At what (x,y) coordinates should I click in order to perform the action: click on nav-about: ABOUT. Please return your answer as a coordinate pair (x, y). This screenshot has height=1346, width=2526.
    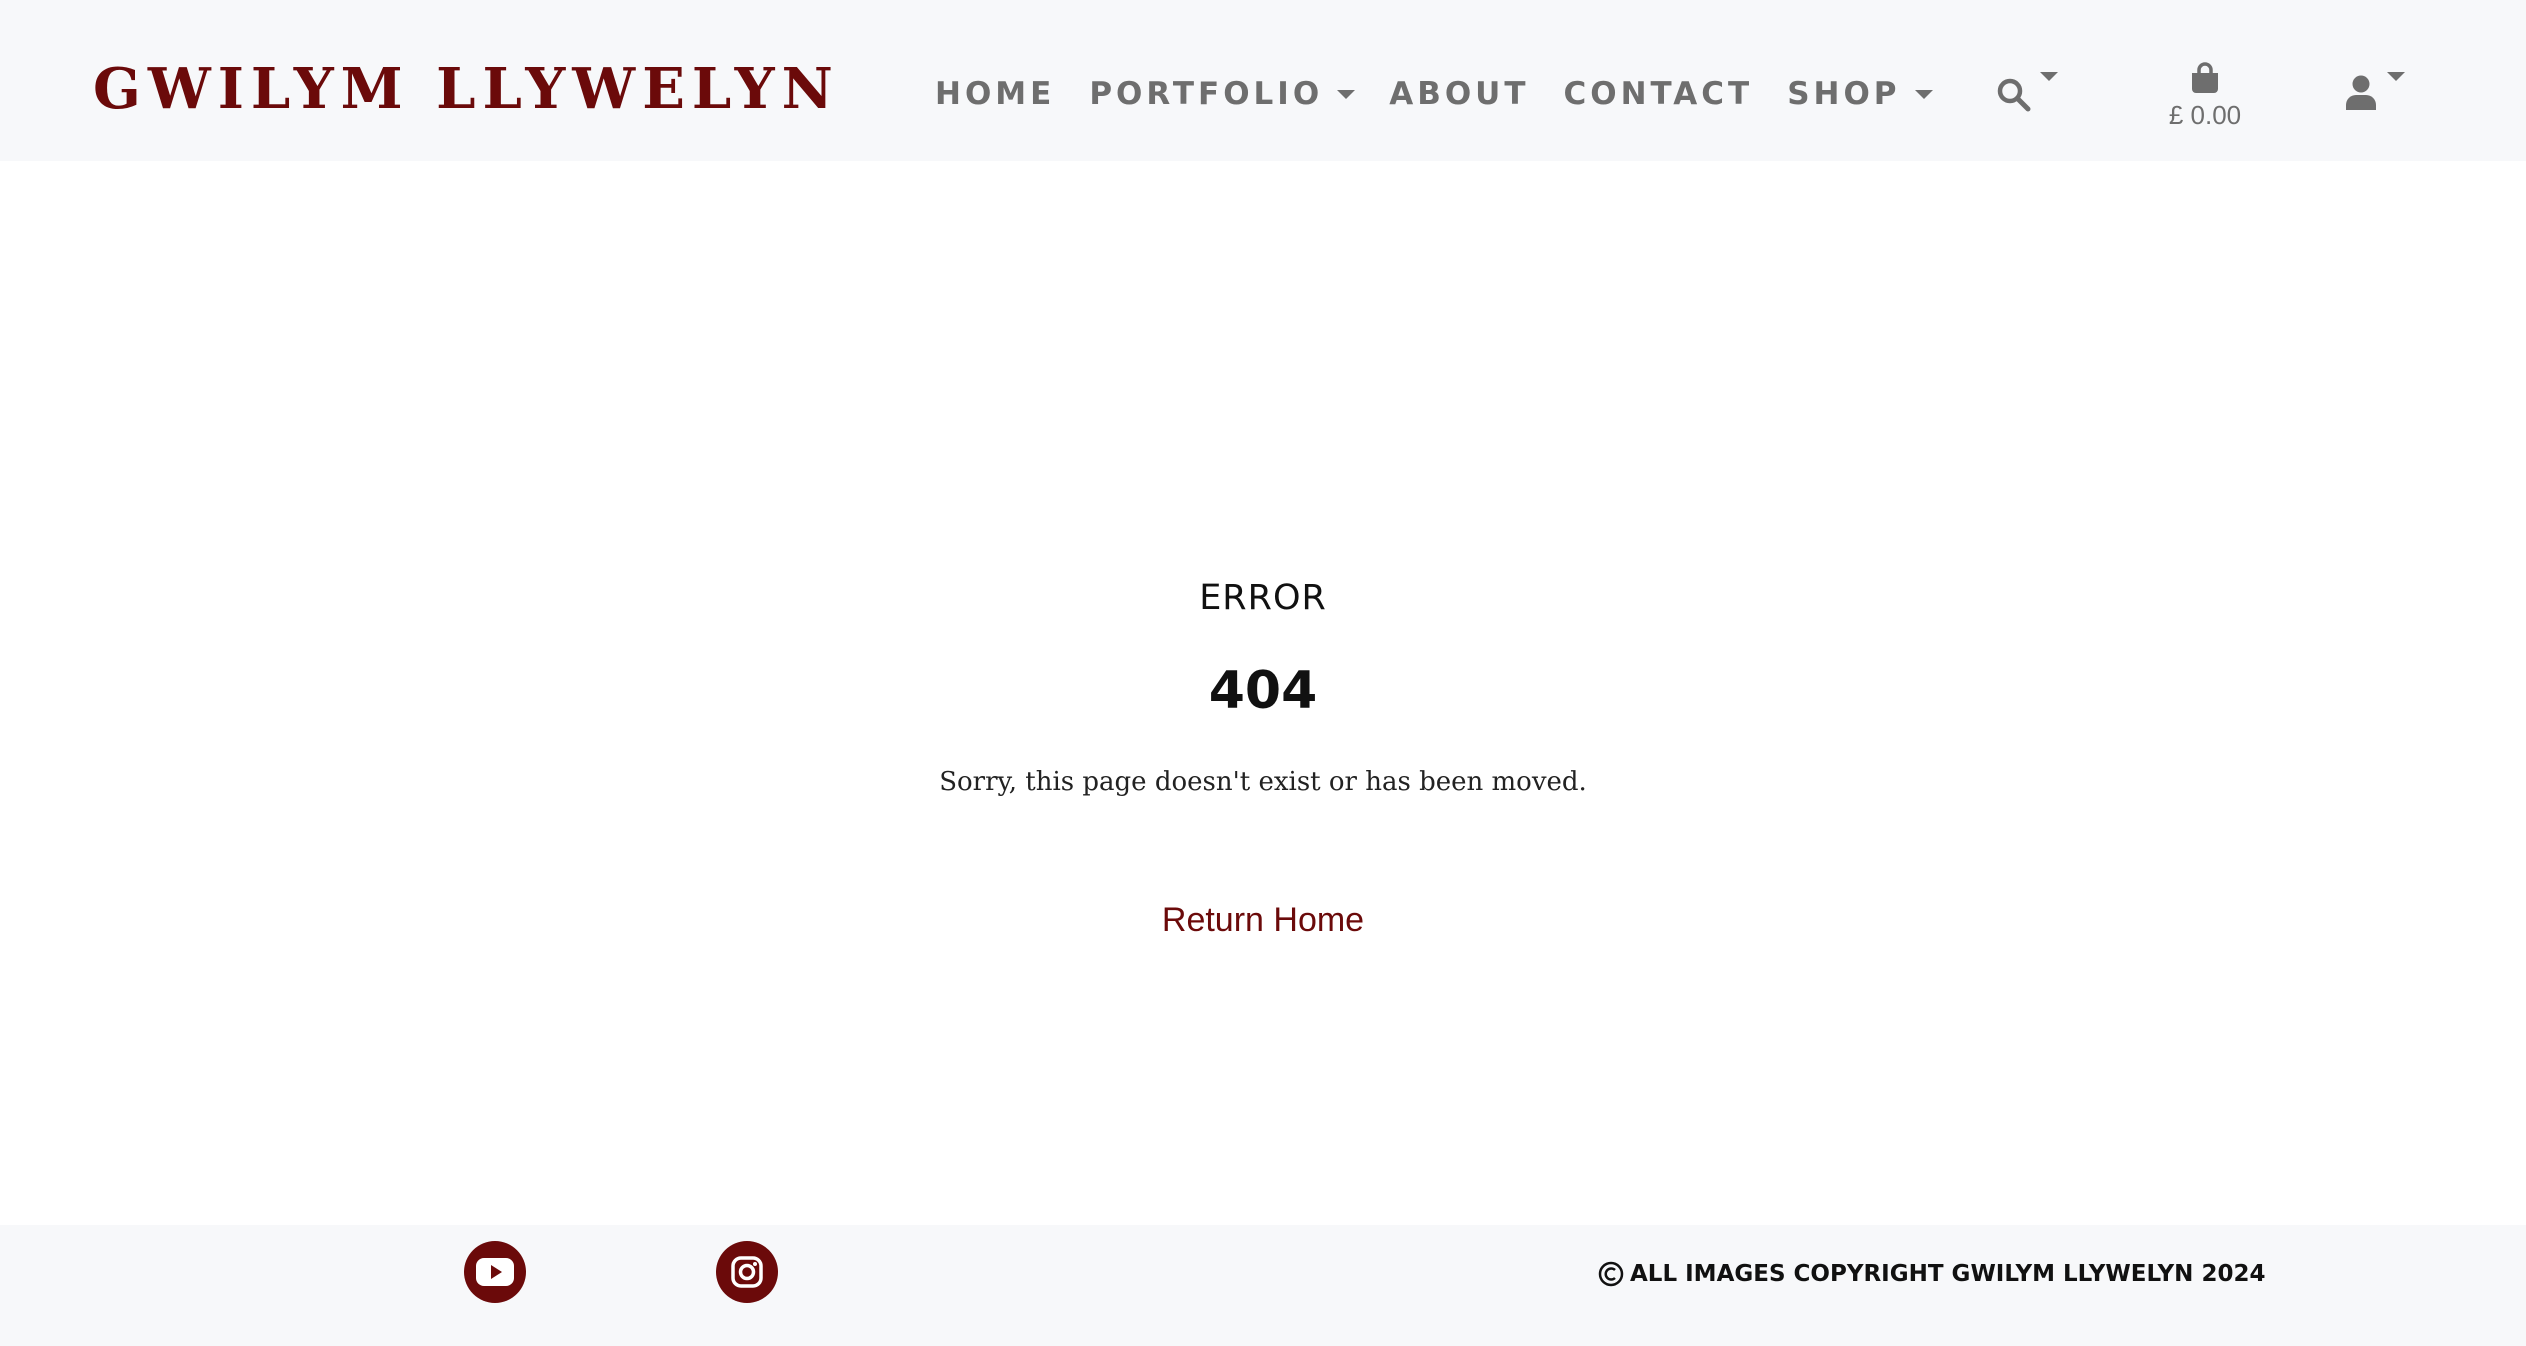
    Looking at the image, I should click on (1459, 94).